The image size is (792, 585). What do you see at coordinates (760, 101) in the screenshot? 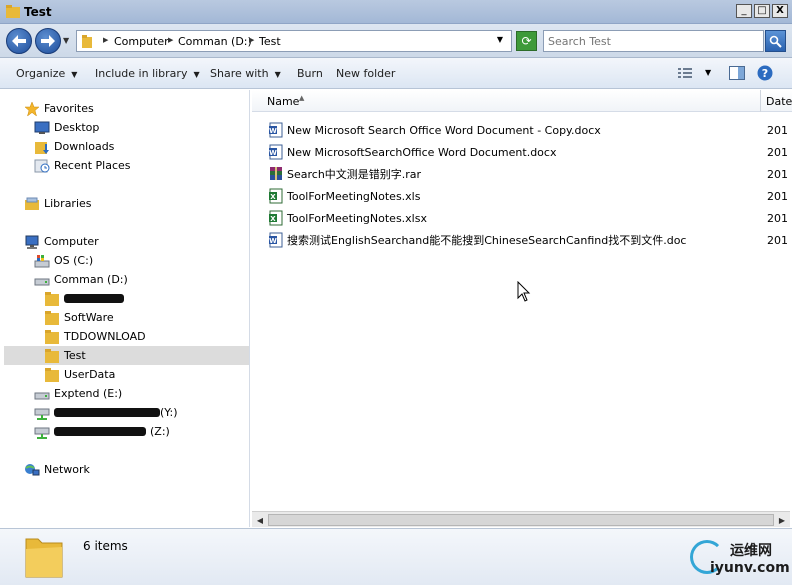
I see `column-divider` at bounding box center [760, 101].